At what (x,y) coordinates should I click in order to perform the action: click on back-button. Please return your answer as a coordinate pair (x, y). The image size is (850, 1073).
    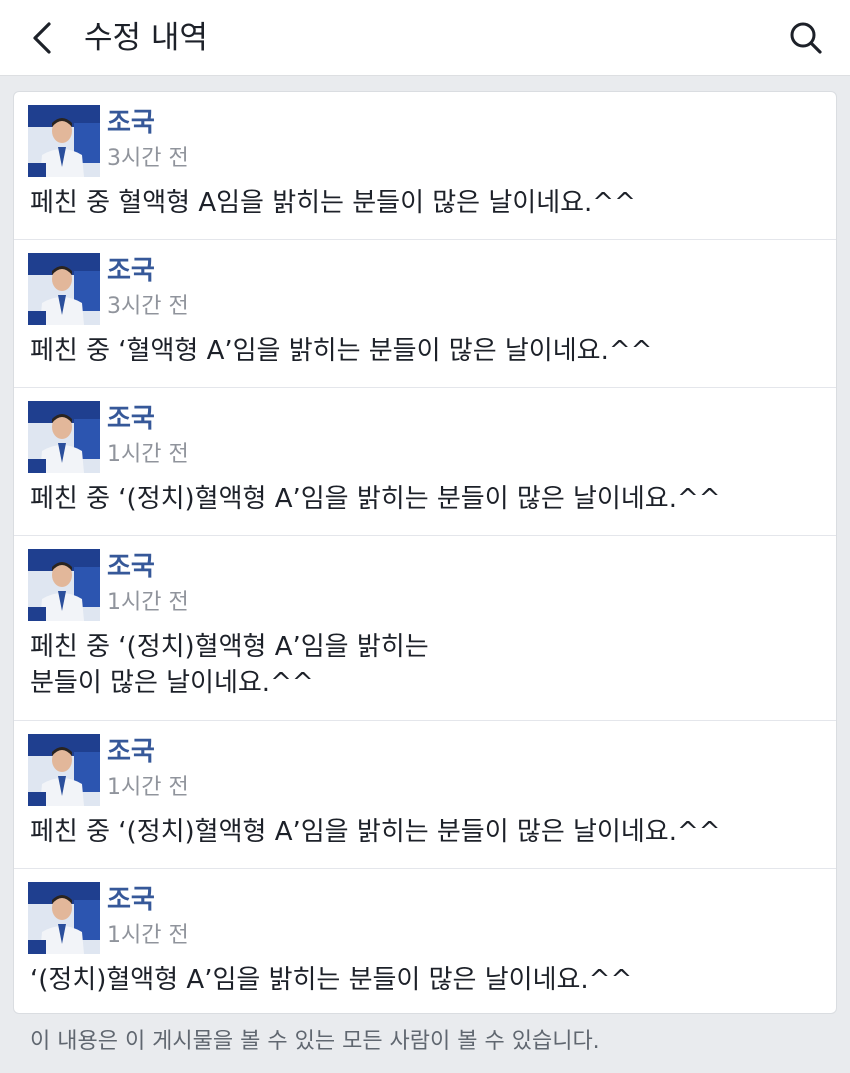
    Looking at the image, I should click on (42, 38).